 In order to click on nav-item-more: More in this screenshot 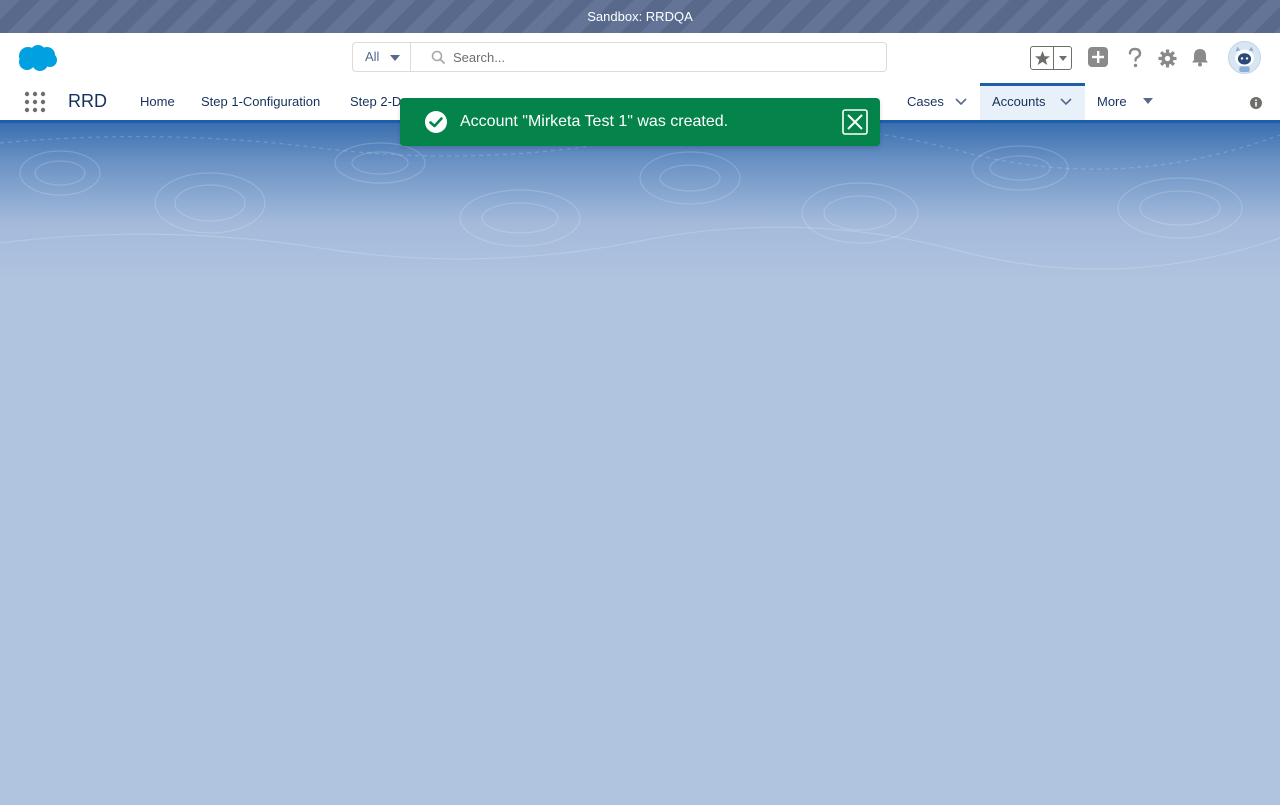, I will do `click(1112, 101)`.